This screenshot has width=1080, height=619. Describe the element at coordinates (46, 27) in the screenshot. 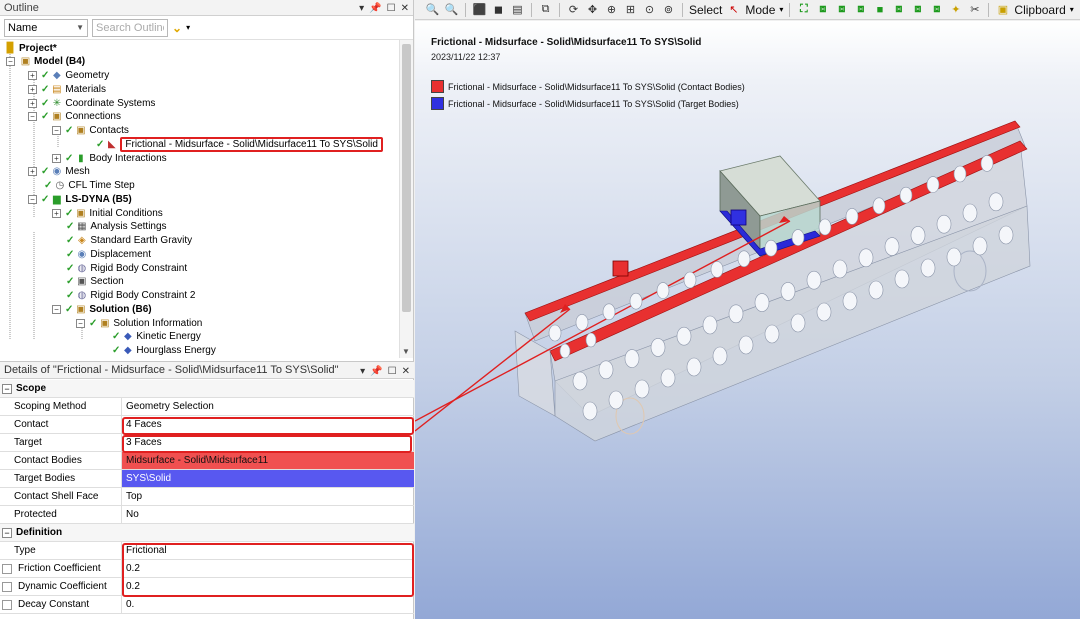

I see `name-filter-dropdown: Name ▼` at that location.